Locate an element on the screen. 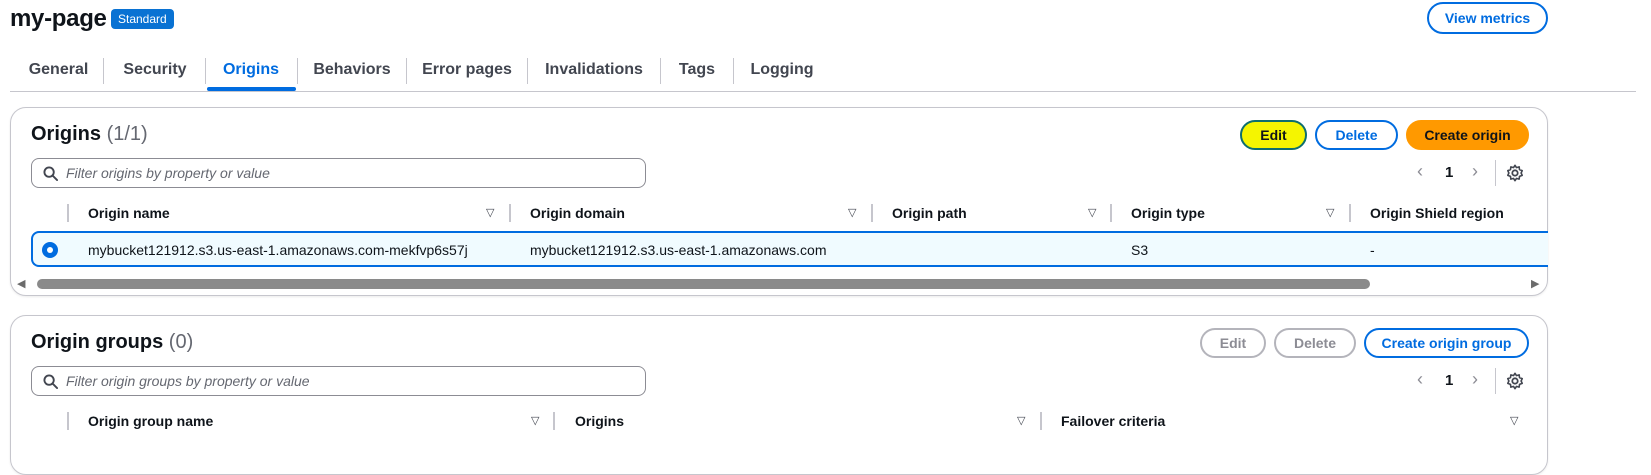  origin-groups-title: Origin groups is located at coordinates (97, 342).